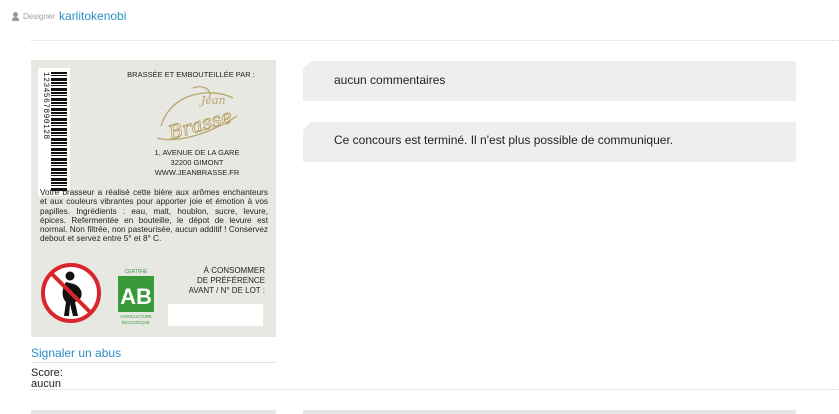 Image resolution: width=839 pixels, height=414 pixels. Describe the element at coordinates (39, 16) in the screenshot. I see `designer-label: Designer` at that location.